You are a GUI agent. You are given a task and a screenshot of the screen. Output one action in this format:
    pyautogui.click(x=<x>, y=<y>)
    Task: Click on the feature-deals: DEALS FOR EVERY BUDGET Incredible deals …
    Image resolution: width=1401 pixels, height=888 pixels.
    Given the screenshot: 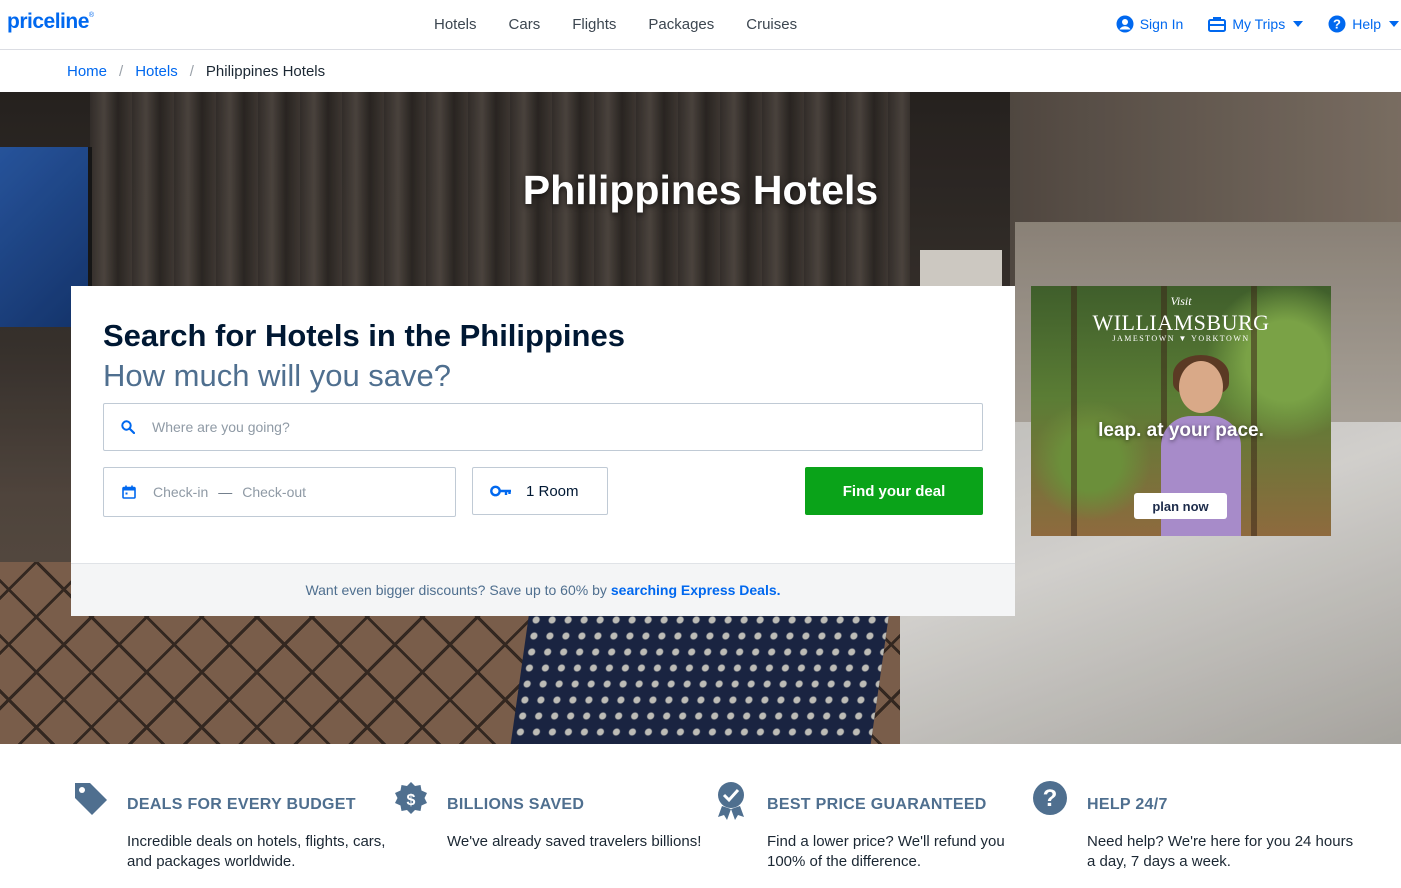 What is the action you would take?
    pyautogui.click(x=236, y=825)
    